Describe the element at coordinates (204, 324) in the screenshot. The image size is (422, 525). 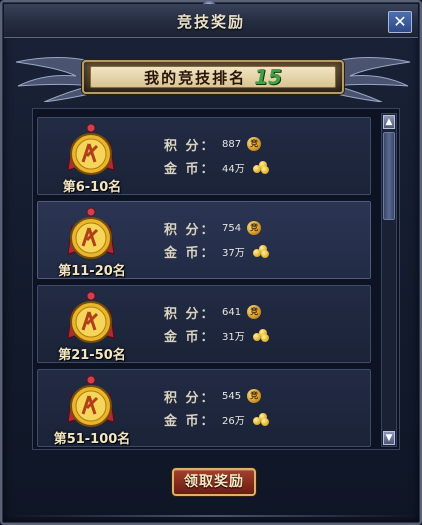
I see `reward-row: 第21-50名 积 分： 641 竞 金 币： 31万` at that location.